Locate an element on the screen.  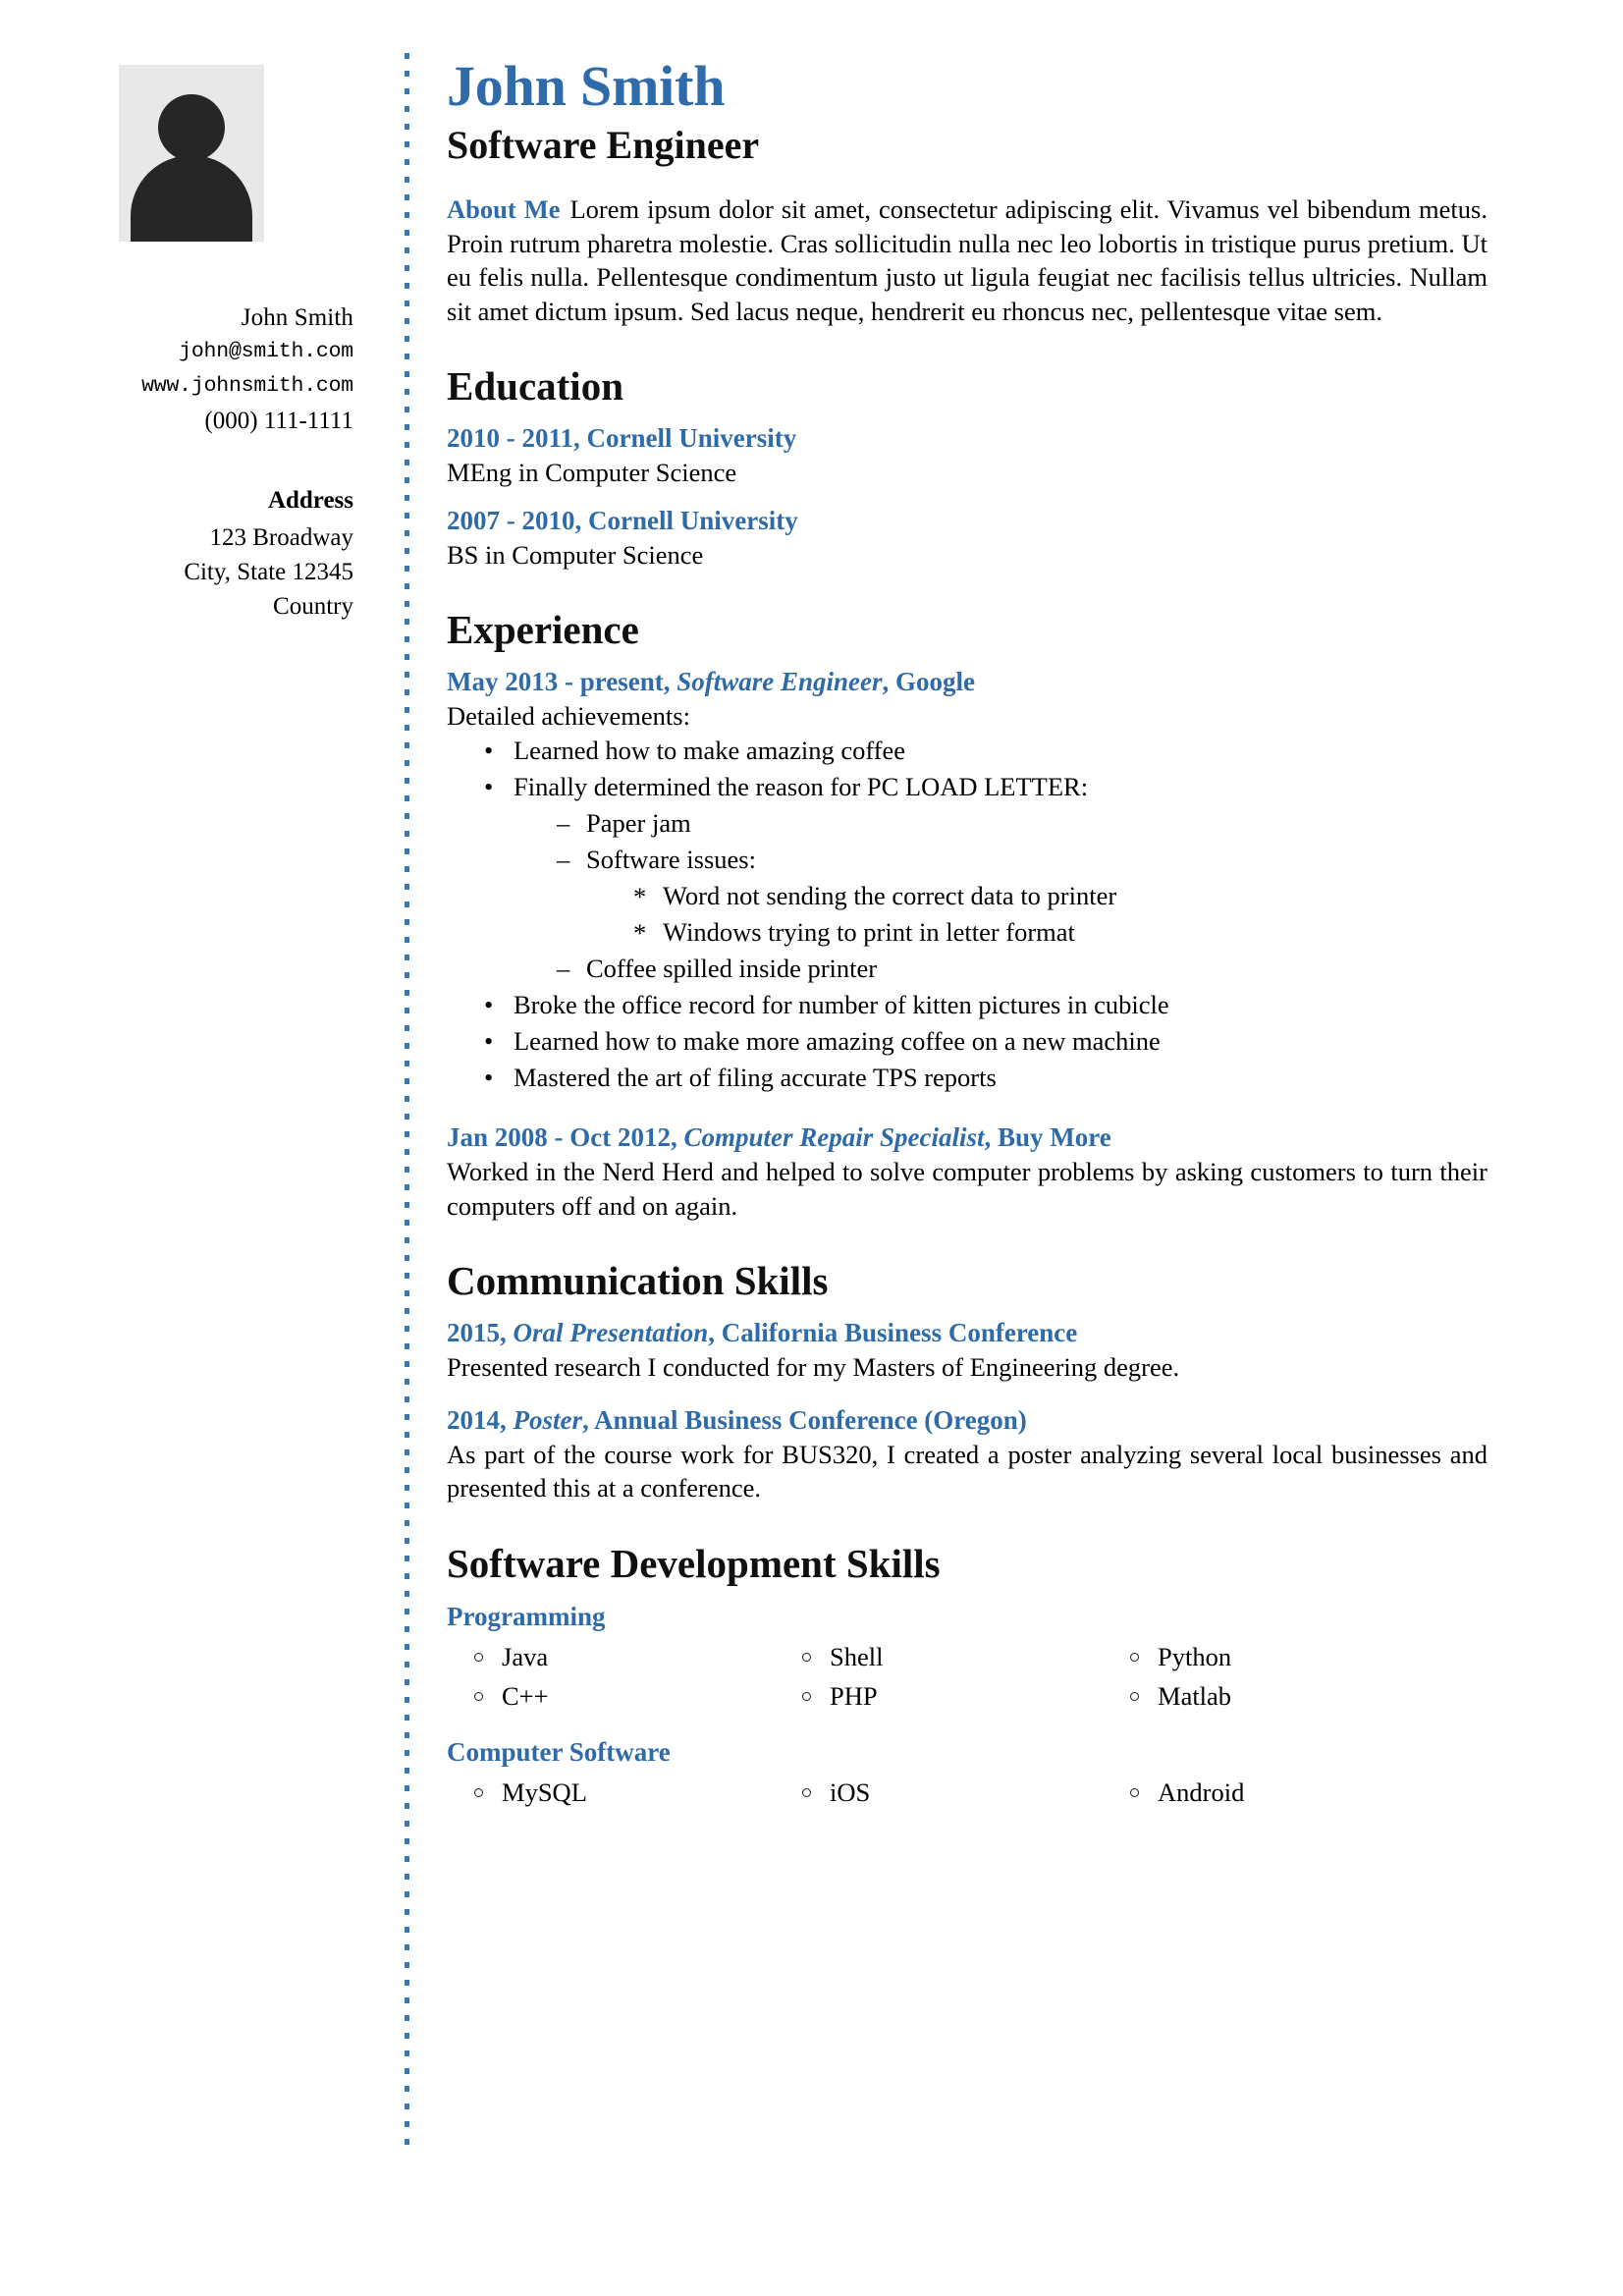
contact-name: John Smith is located at coordinates (297, 317).